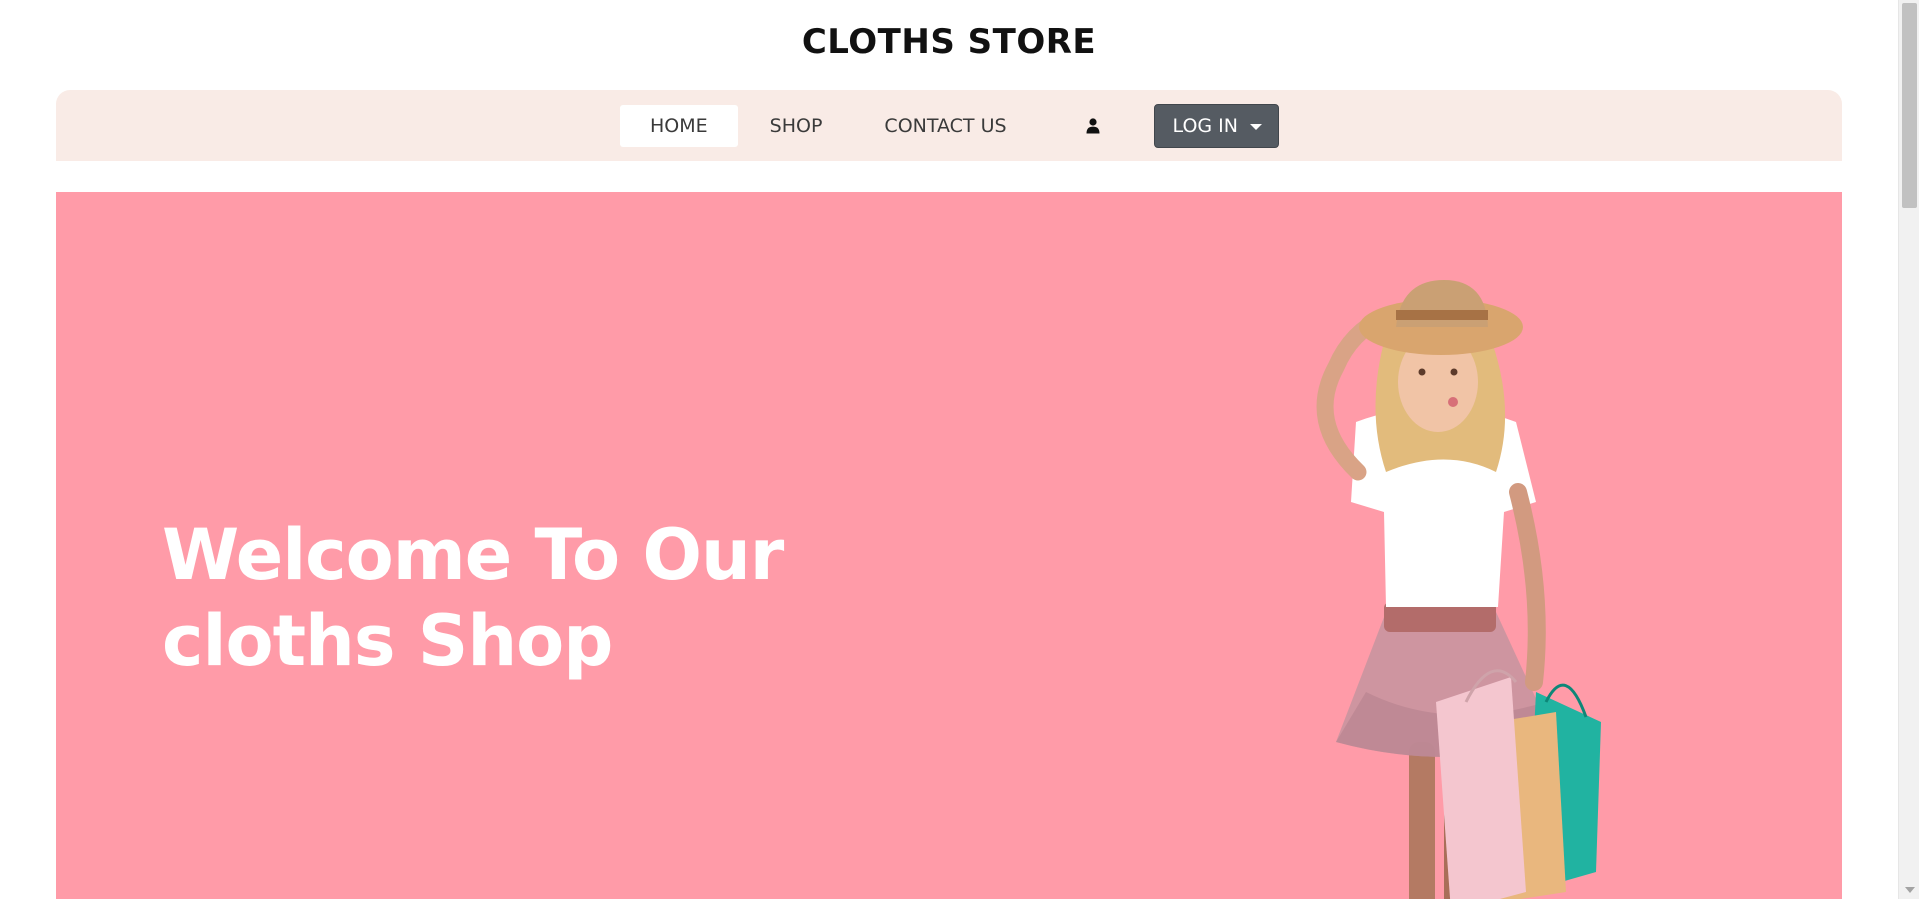  I want to click on chevron-down-icon, so click(1255, 126).